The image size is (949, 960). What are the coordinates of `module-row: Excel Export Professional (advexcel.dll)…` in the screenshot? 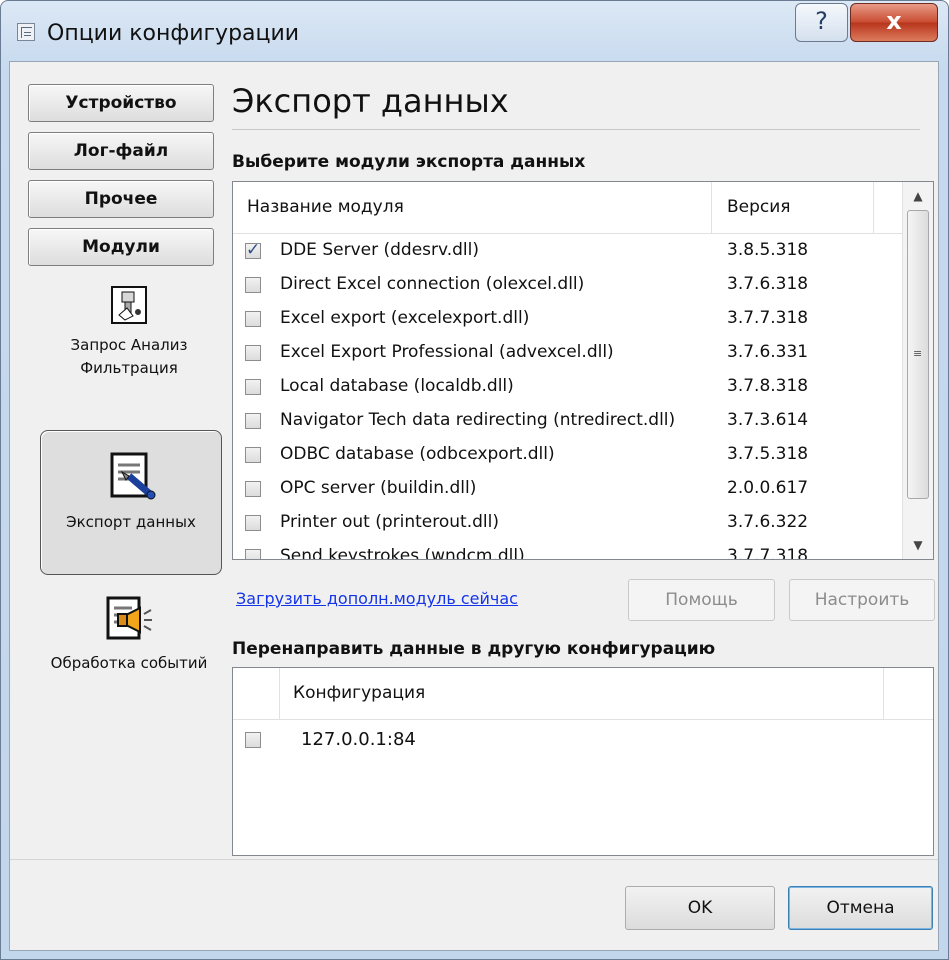 It's located at (583, 353).